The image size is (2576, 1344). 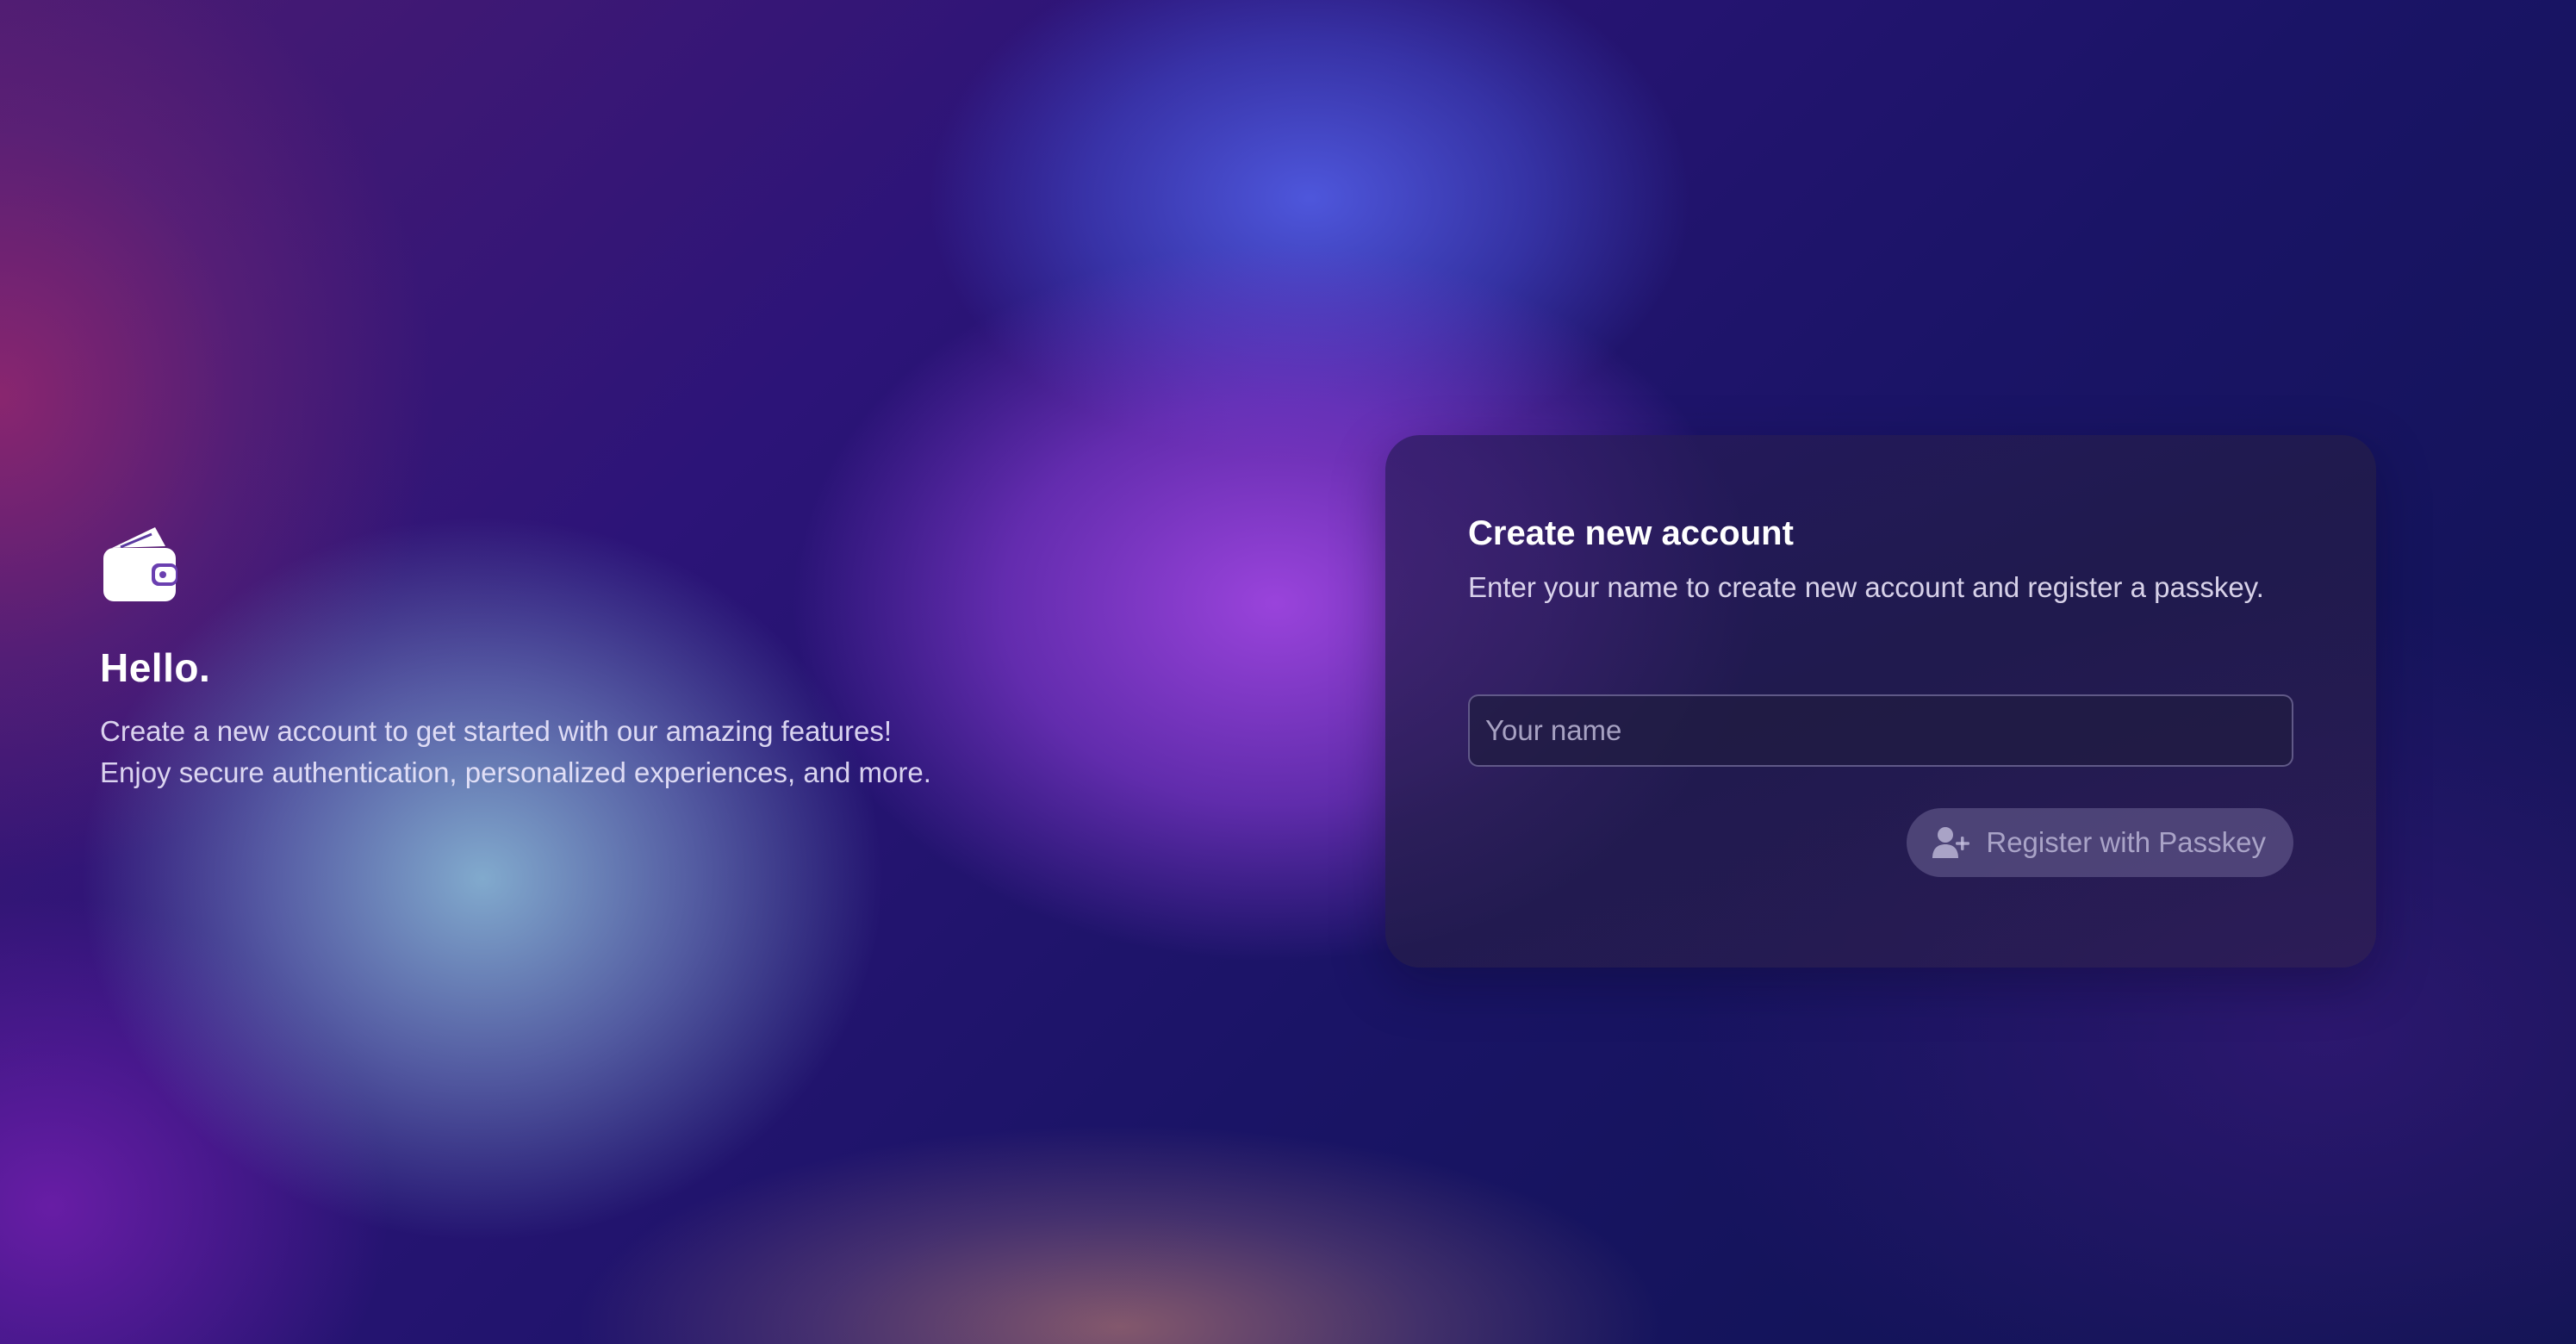 I want to click on register-button-label: Register with Passkey, so click(x=2126, y=842).